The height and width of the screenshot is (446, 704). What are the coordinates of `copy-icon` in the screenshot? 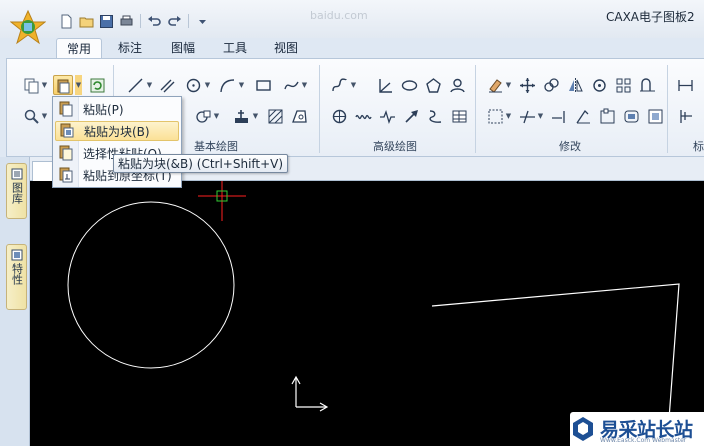 It's located at (31, 85).